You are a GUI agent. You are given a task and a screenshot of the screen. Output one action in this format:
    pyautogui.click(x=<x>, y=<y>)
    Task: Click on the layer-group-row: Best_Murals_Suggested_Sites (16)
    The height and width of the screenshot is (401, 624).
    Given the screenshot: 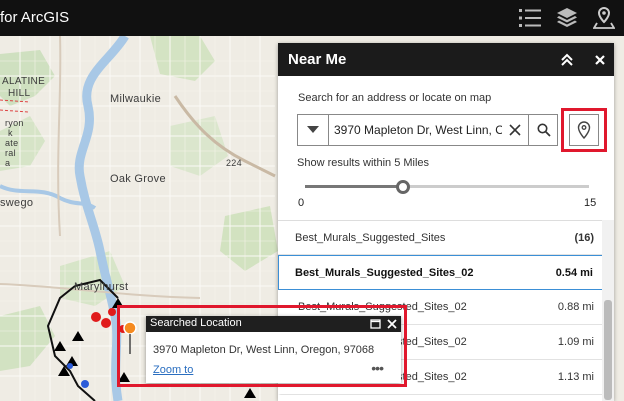 What is the action you would take?
    pyautogui.click(x=446, y=238)
    